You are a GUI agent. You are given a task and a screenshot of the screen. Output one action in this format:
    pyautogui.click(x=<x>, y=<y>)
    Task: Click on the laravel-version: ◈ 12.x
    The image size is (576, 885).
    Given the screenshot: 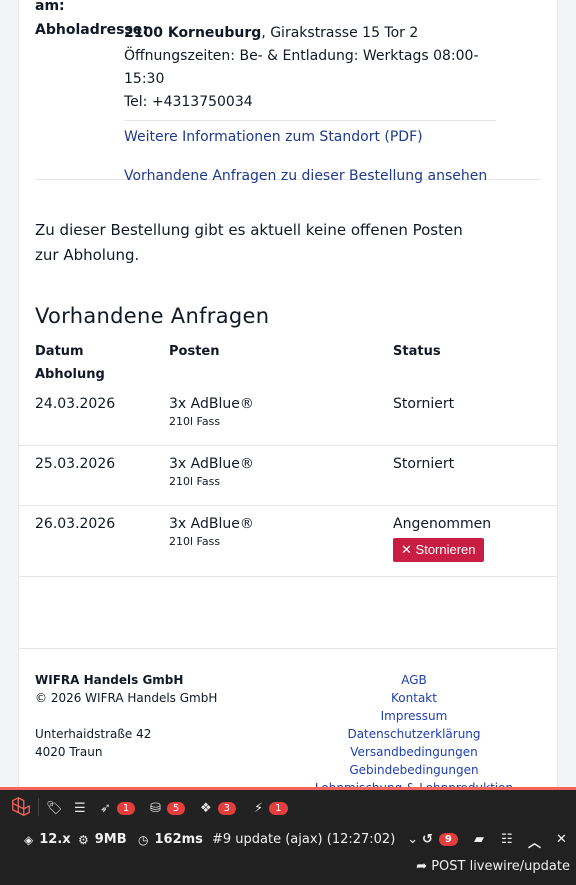 What is the action you would take?
    pyautogui.click(x=47, y=839)
    